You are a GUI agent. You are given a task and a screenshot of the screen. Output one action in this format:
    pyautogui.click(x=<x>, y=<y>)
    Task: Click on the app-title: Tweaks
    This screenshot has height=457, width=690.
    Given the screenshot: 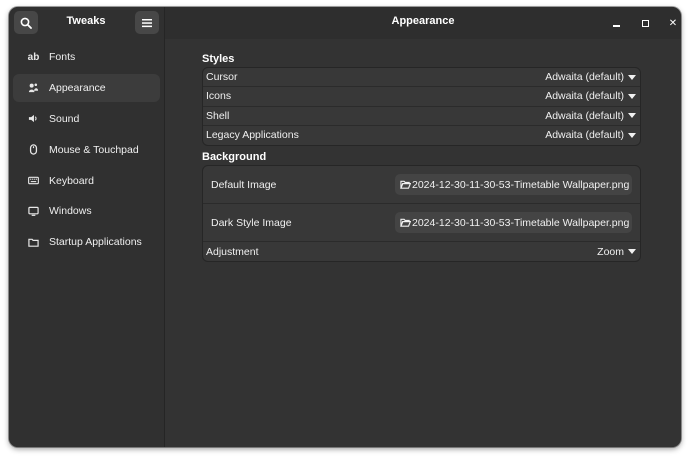 What is the action you would take?
    pyautogui.click(x=86, y=21)
    